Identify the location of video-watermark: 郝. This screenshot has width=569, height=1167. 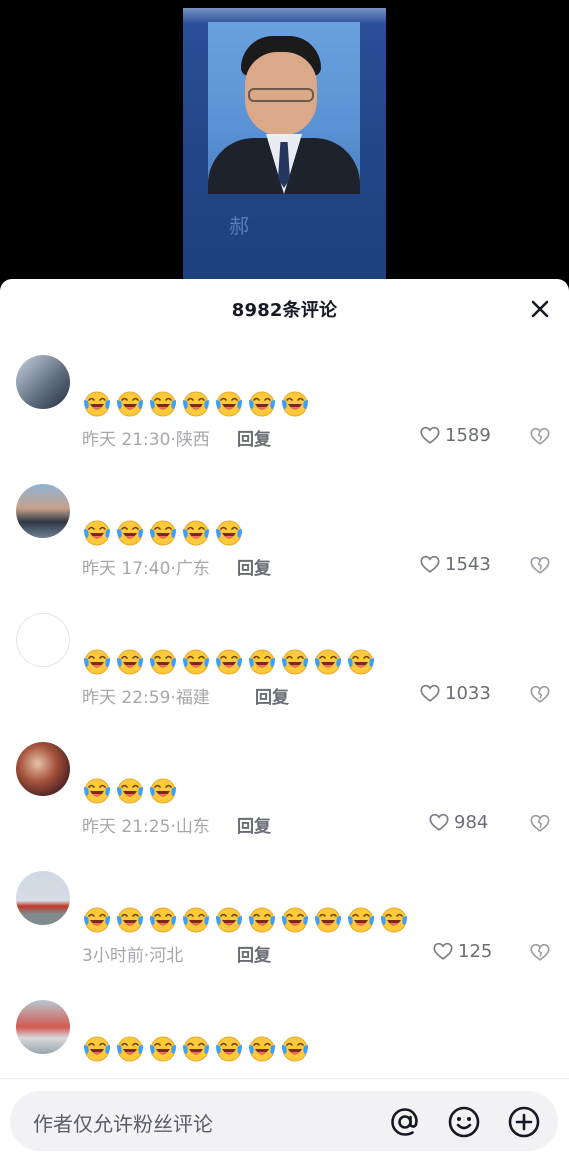
(239, 226).